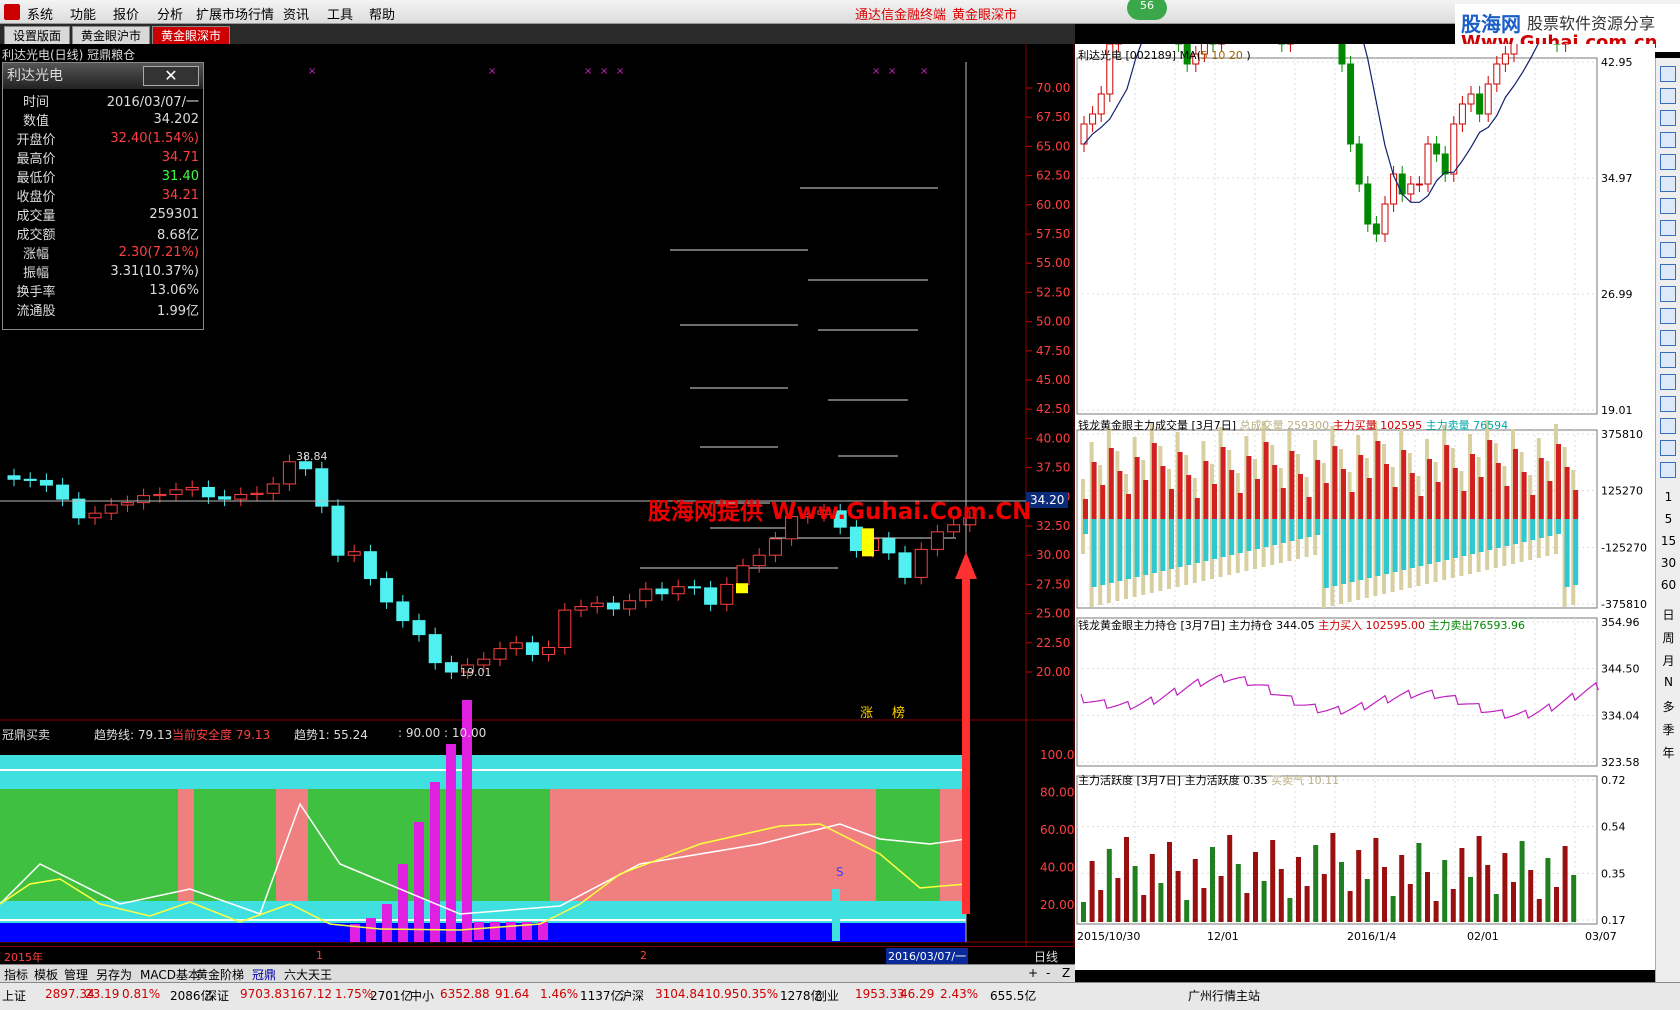 Image resolution: width=1680 pixels, height=1010 pixels. What do you see at coordinates (1053, 526) in the screenshot?
I see `price-tick: 32.50` at bounding box center [1053, 526].